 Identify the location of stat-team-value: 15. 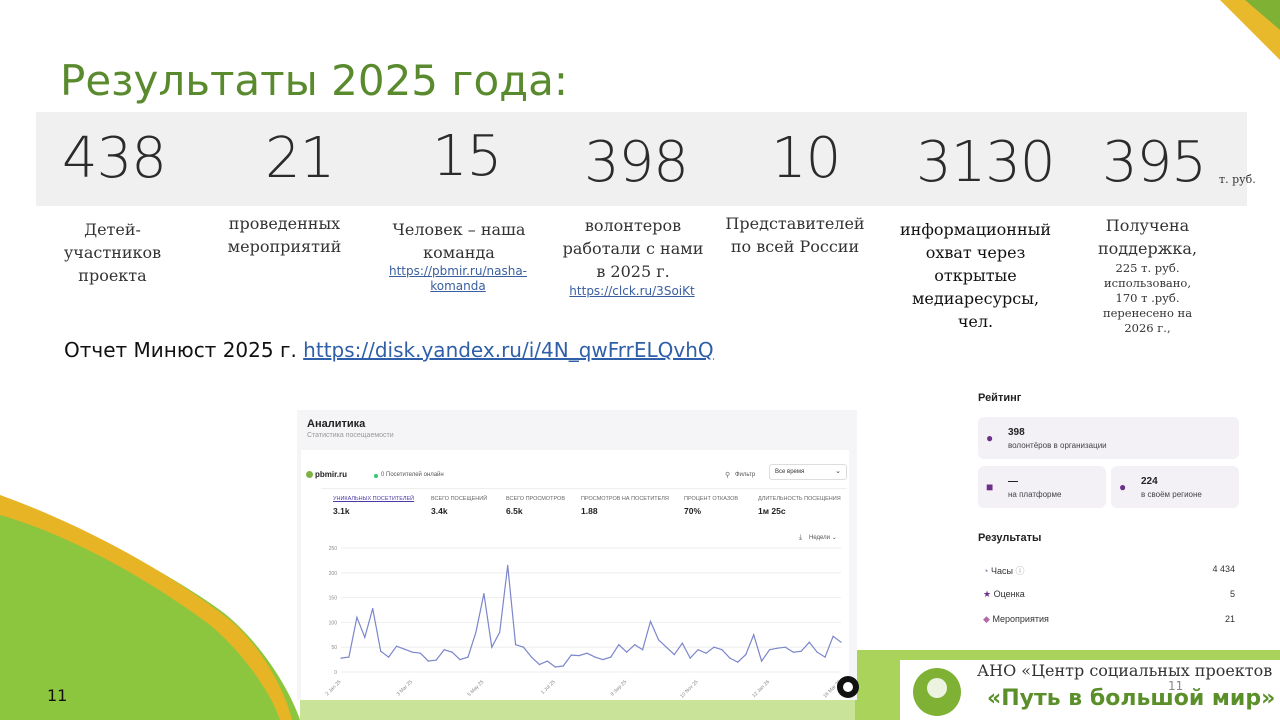
(467, 156).